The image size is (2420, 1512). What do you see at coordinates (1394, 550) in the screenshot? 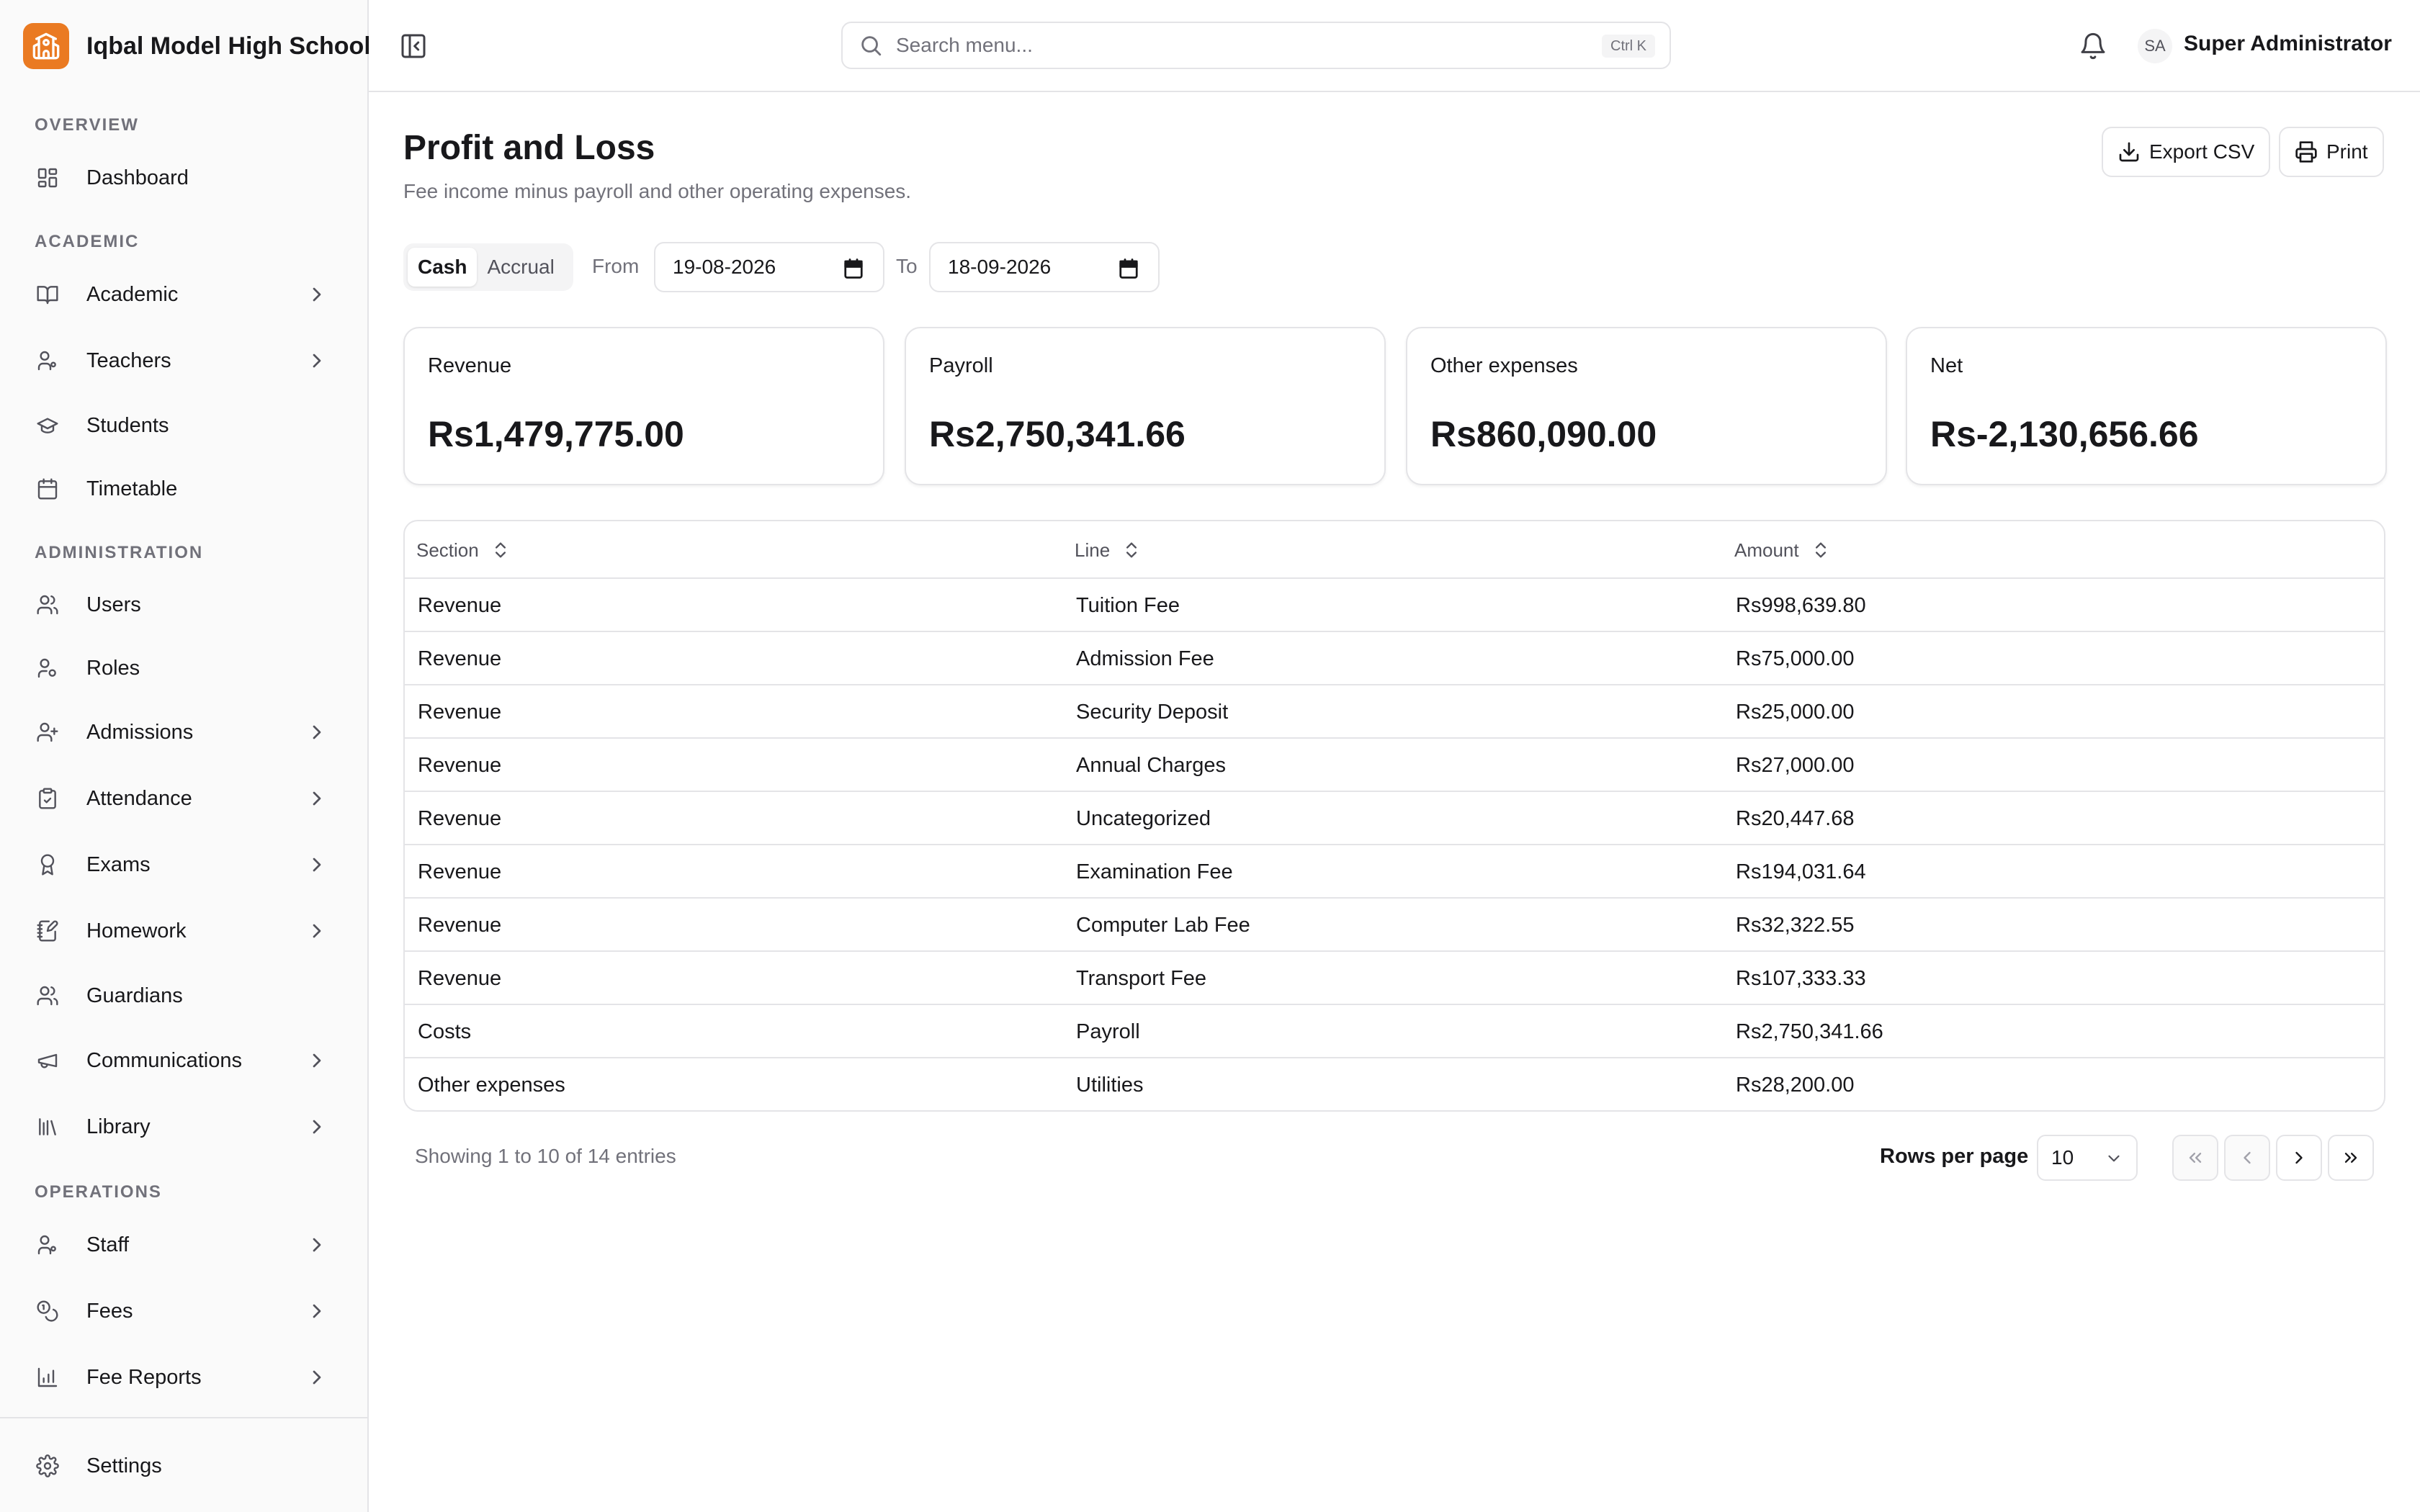
I see `table-header: Section Line Amount` at bounding box center [1394, 550].